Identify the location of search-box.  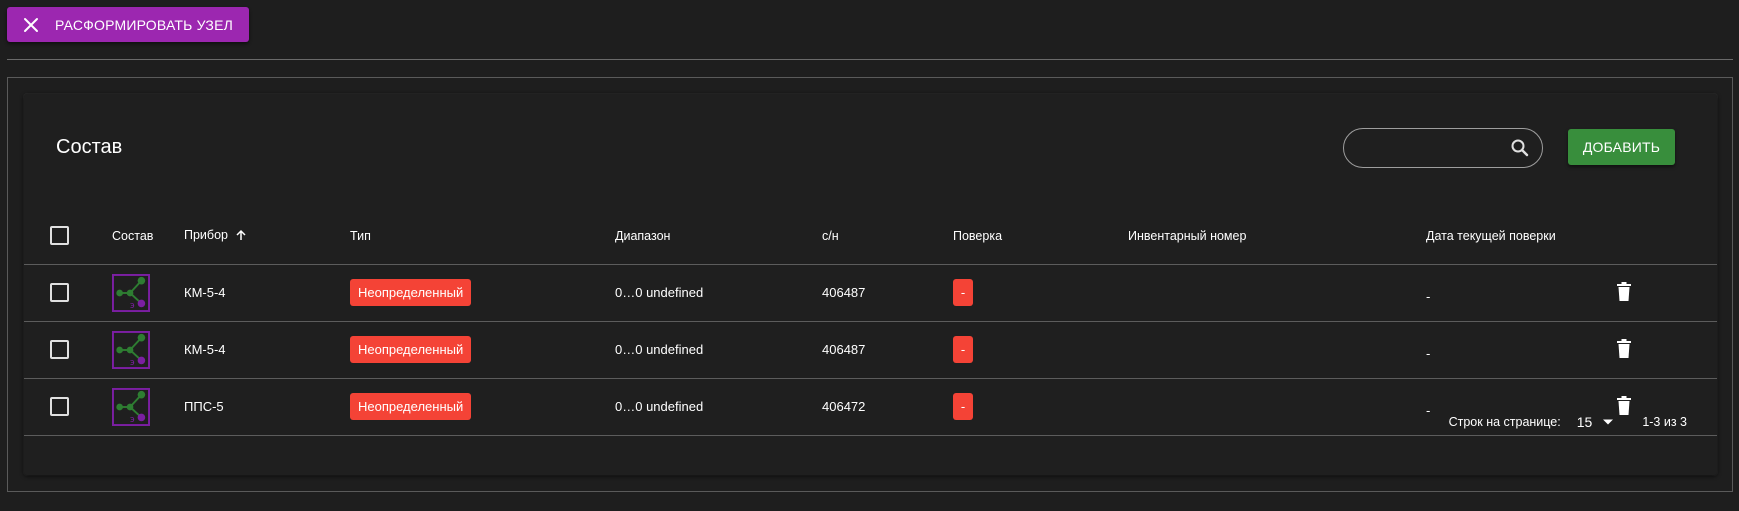
(1443, 148).